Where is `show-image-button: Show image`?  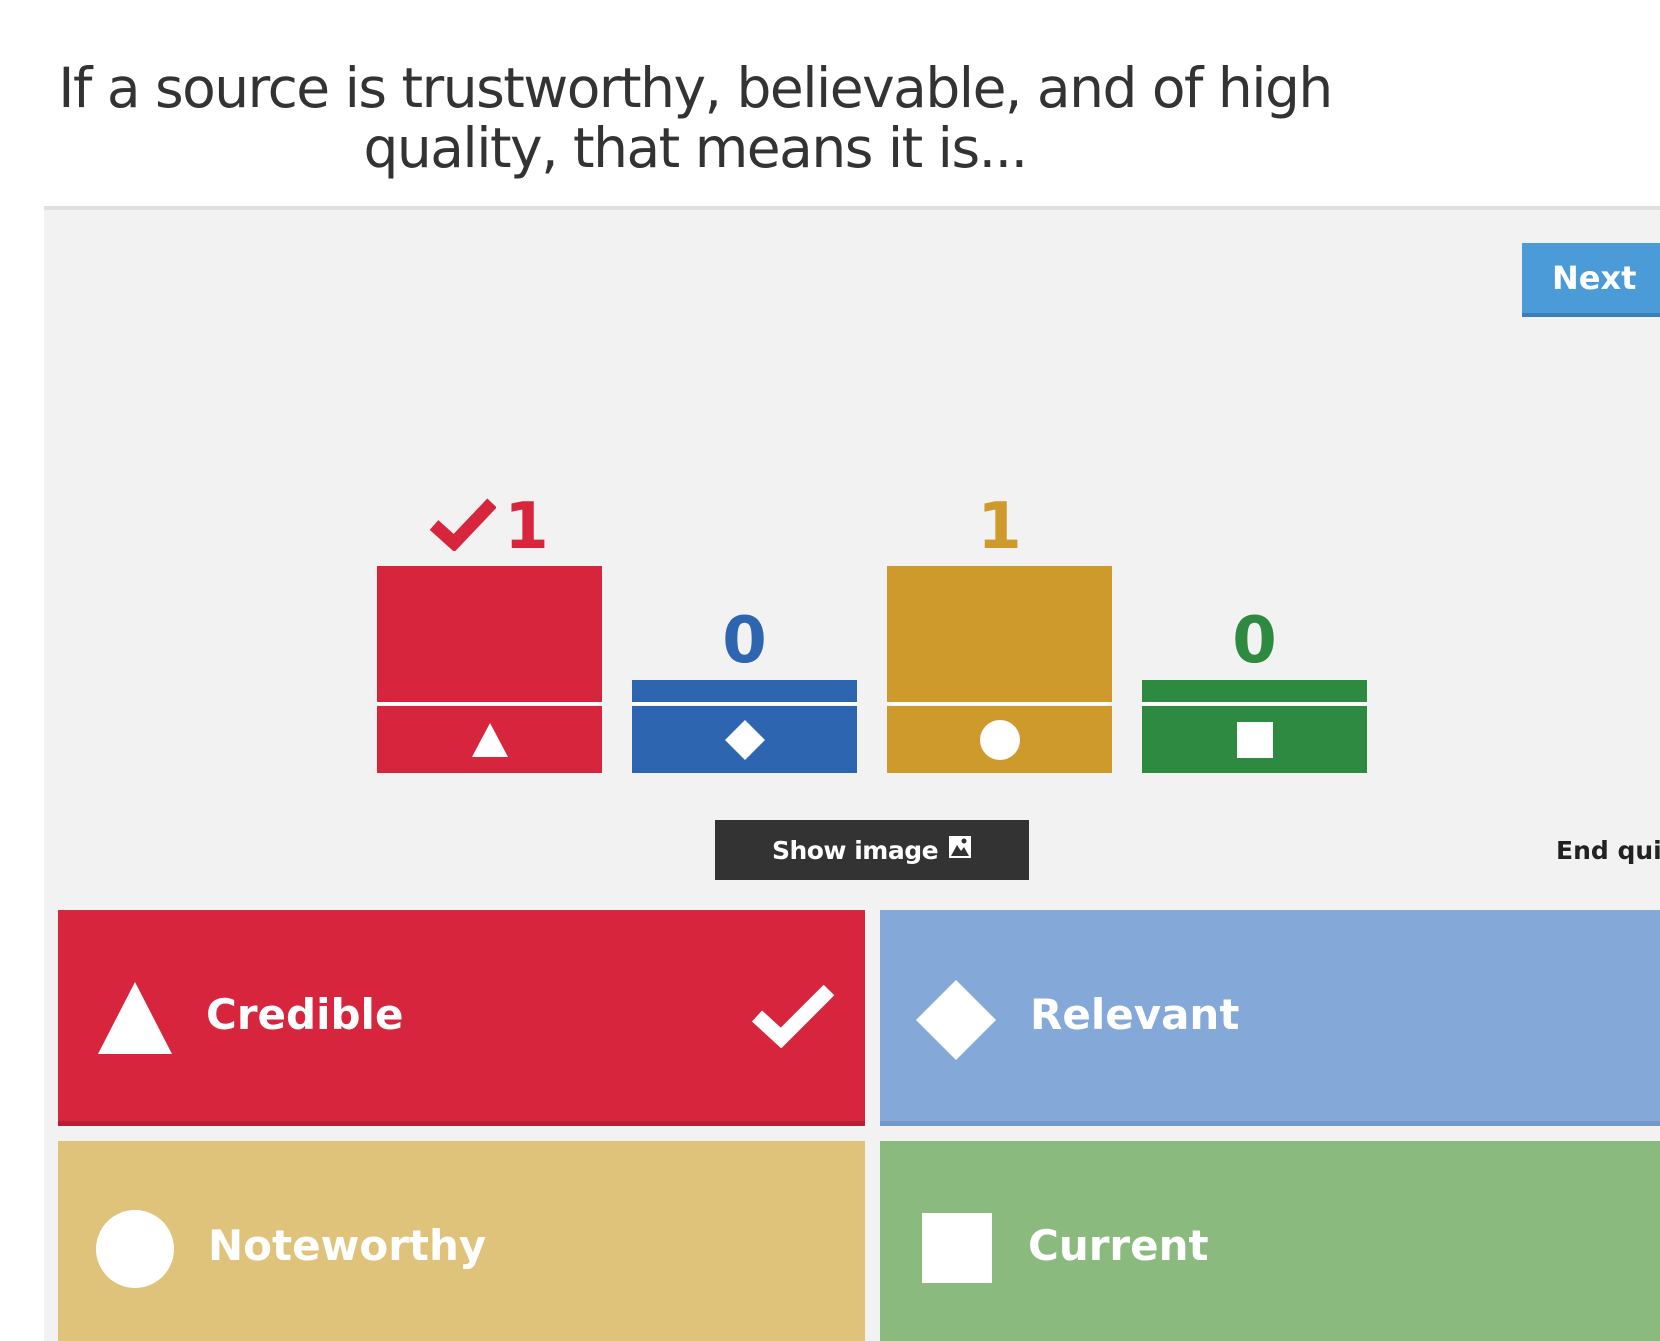 show-image-button: Show image is located at coordinates (872, 850).